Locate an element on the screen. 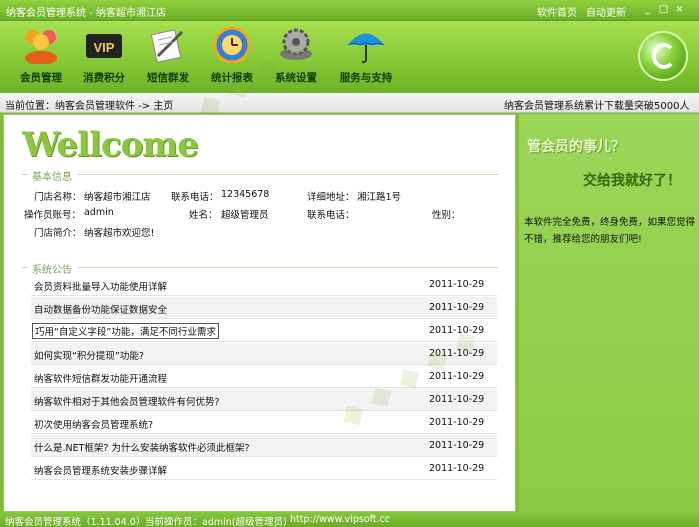 Image resolution: width=699 pixels, height=527 pixels. name-label: 姓名： is located at coordinates (203, 215).